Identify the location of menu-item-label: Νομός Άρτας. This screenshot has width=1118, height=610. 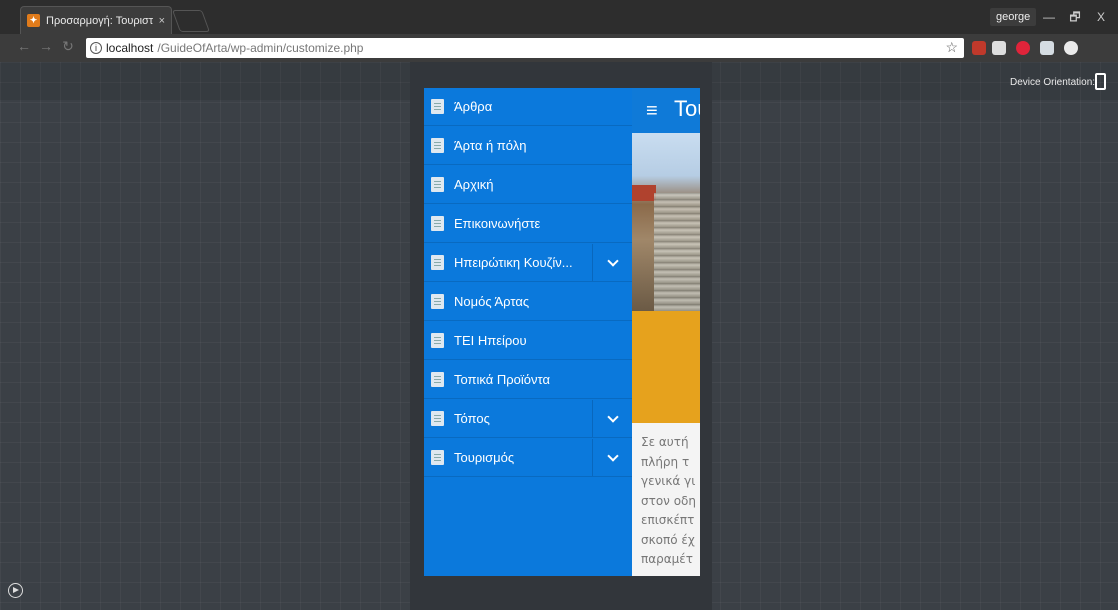
(492, 301).